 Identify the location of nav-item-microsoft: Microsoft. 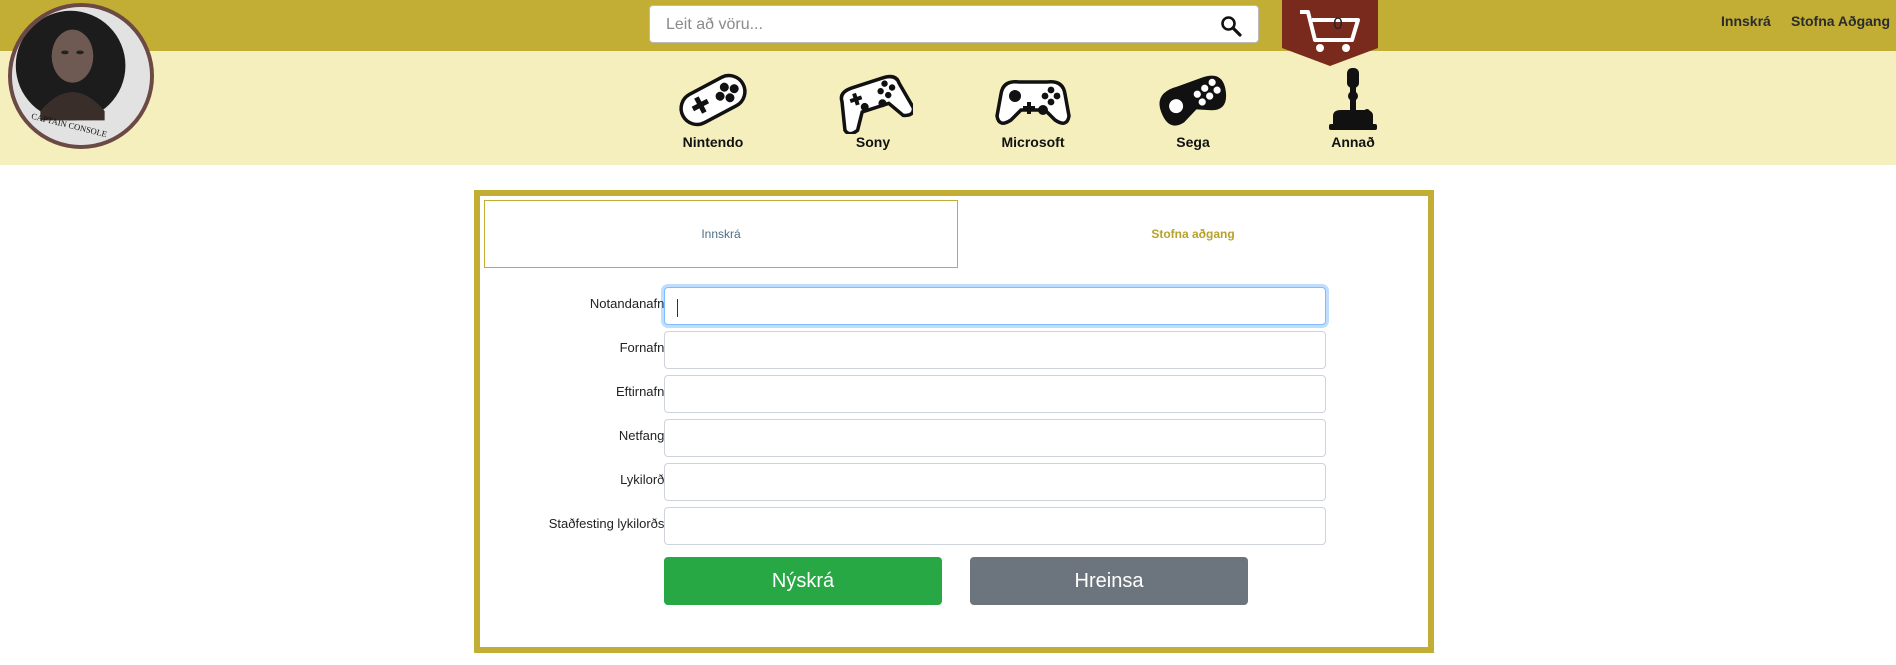
(1033, 110).